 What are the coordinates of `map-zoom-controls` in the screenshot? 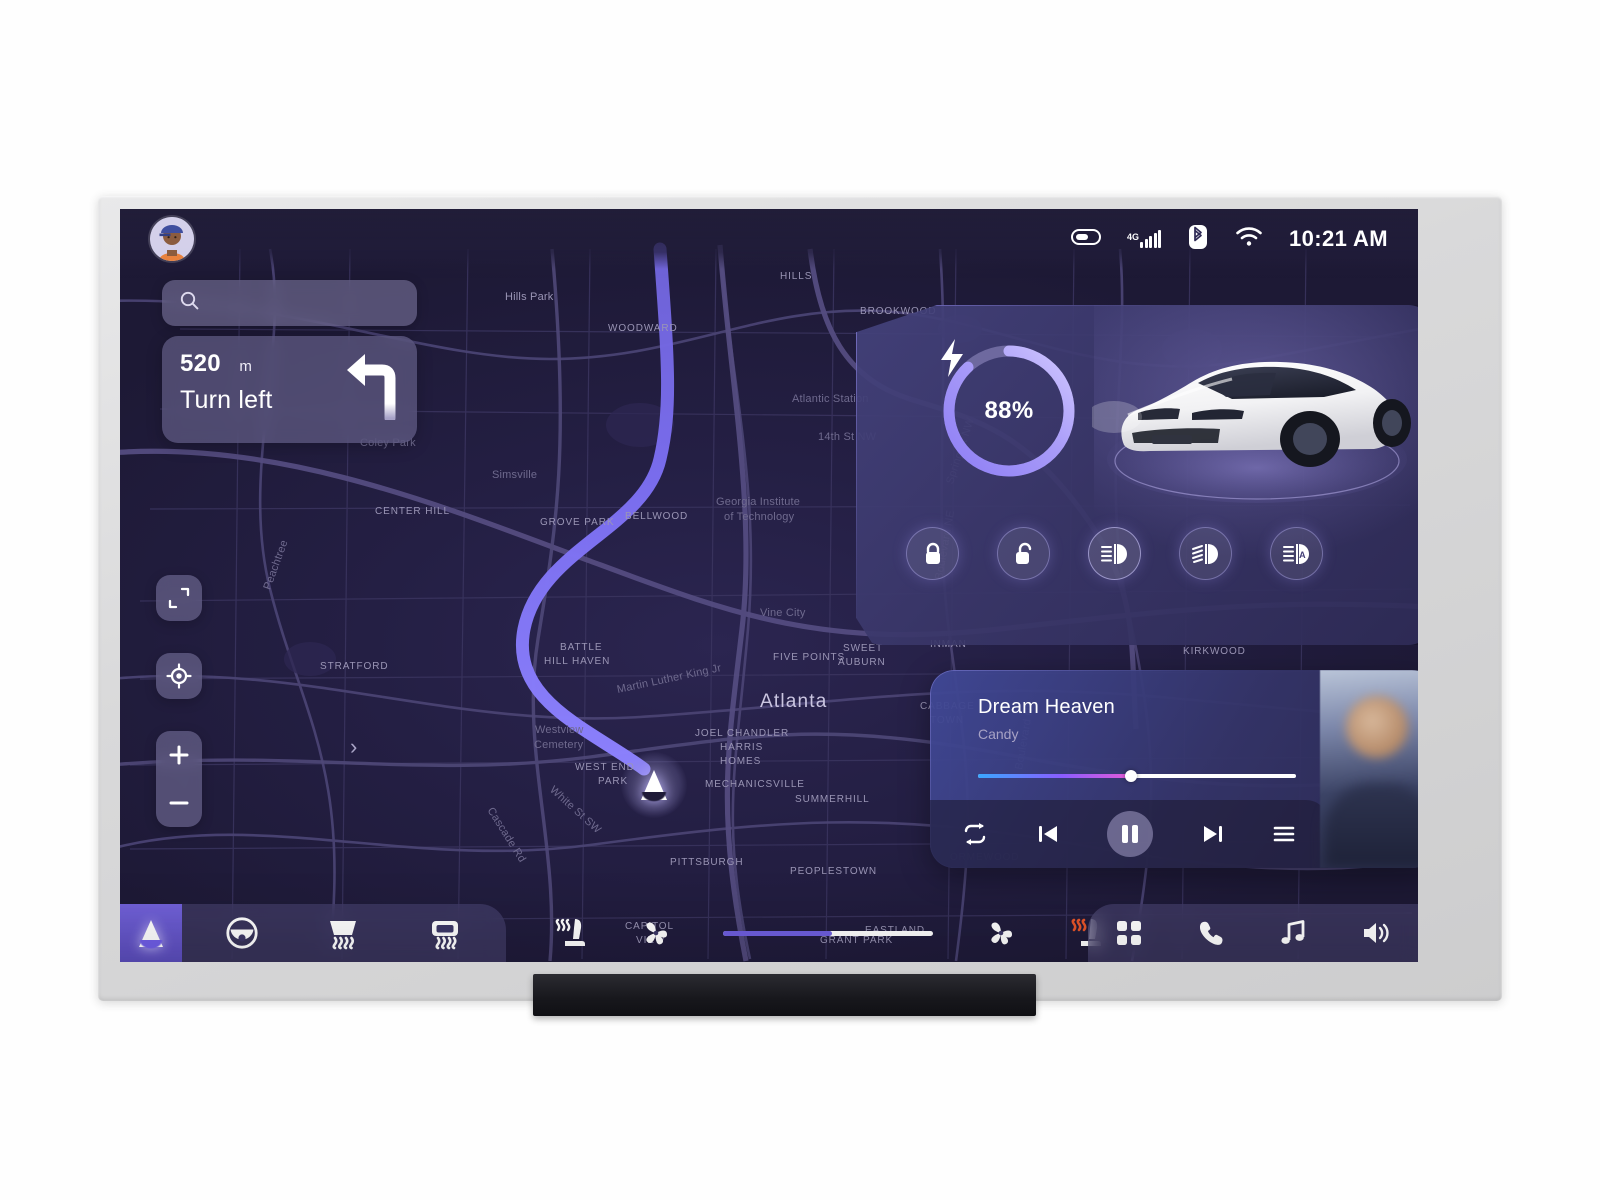 It's located at (179, 779).